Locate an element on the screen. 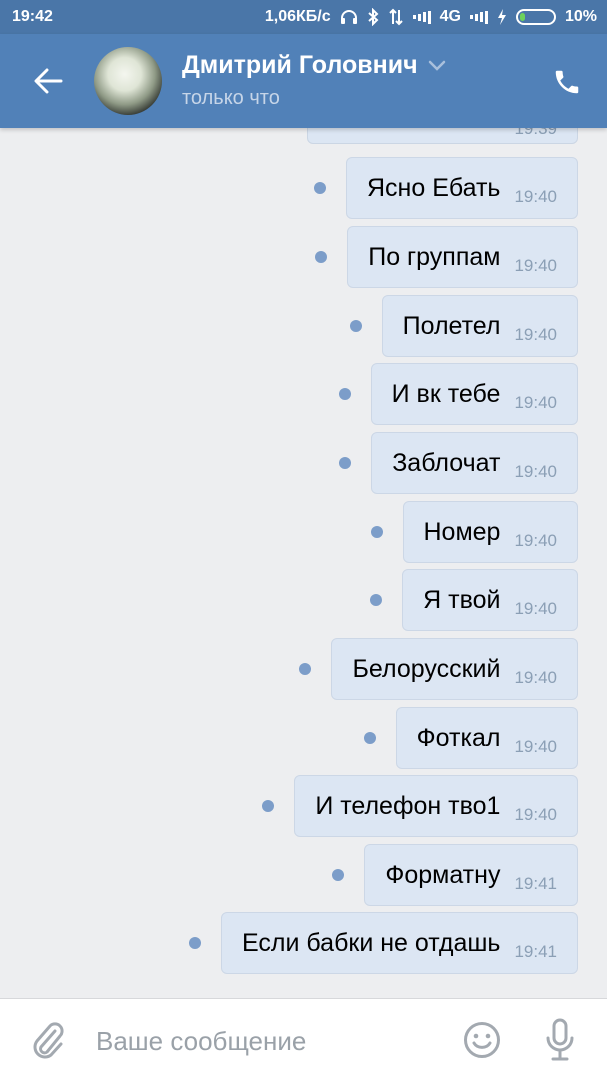  message-bubble: И телефон тво1 19:40 is located at coordinates (436, 806).